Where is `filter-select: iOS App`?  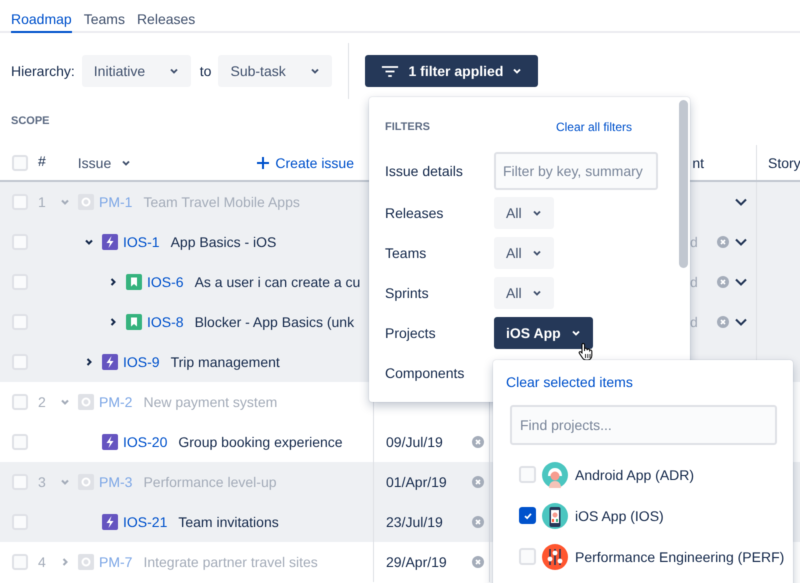
filter-select: iOS App is located at coordinates (543, 333).